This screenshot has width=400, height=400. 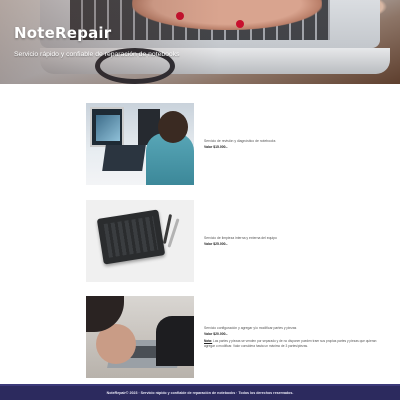 What do you see at coordinates (216, 147) in the screenshot?
I see `service-price: Valor $15.000.-` at bounding box center [216, 147].